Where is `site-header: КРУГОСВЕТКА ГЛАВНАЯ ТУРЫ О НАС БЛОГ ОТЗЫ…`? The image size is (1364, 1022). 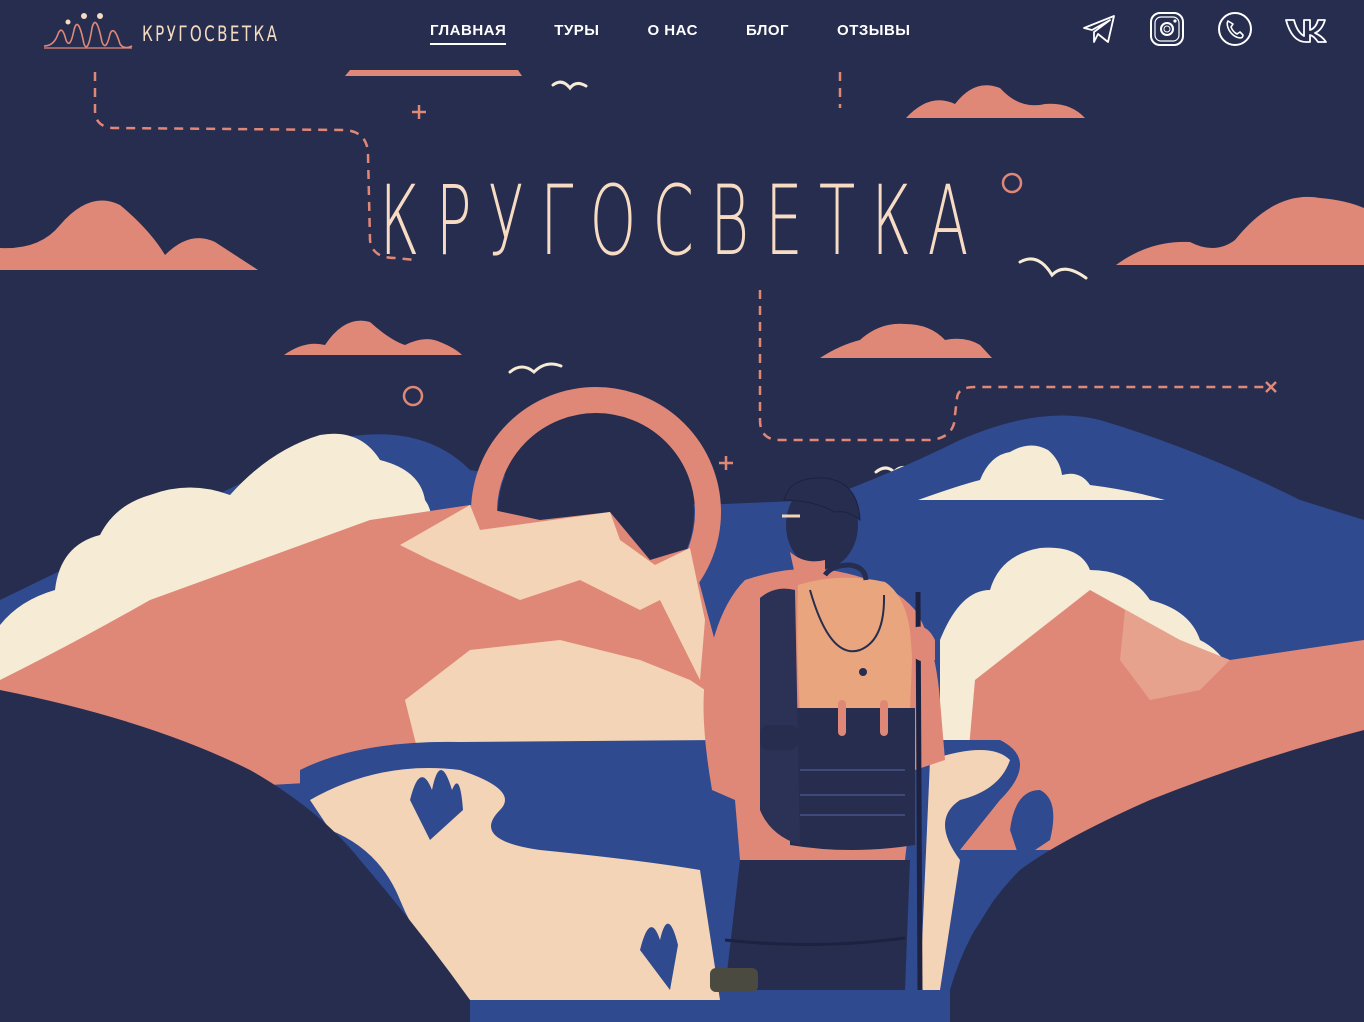 site-header: КРУГОСВЕТКА ГЛАВНАЯ ТУРЫ О НАС БЛОГ ОТЗЫ… is located at coordinates (682, 36).